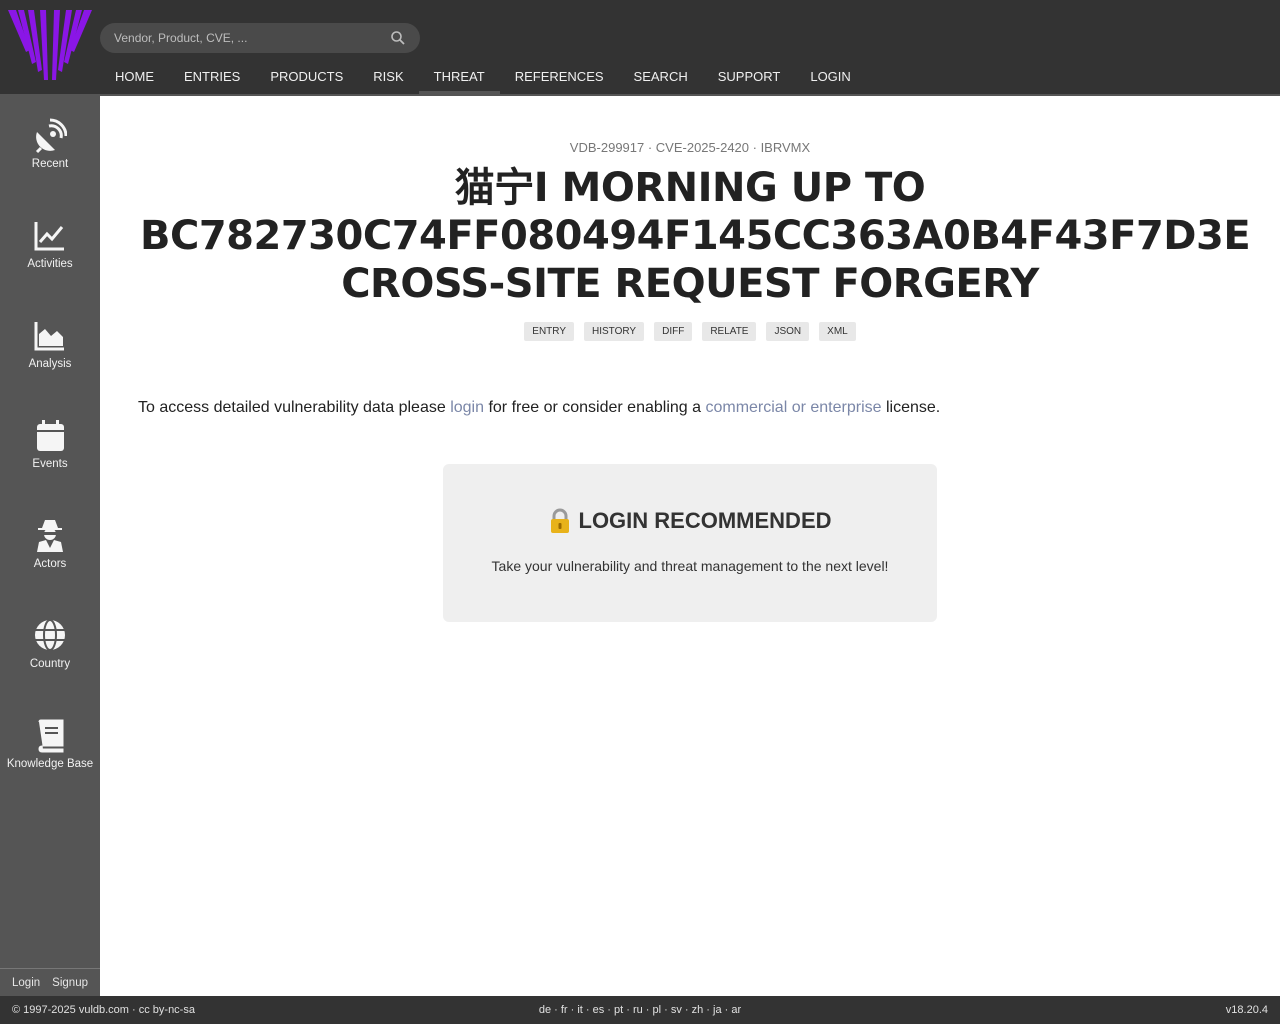 The width and height of the screenshot is (1280, 1024). Describe the element at coordinates (306, 77) in the screenshot. I see `nav-products: PRODUCTS` at that location.